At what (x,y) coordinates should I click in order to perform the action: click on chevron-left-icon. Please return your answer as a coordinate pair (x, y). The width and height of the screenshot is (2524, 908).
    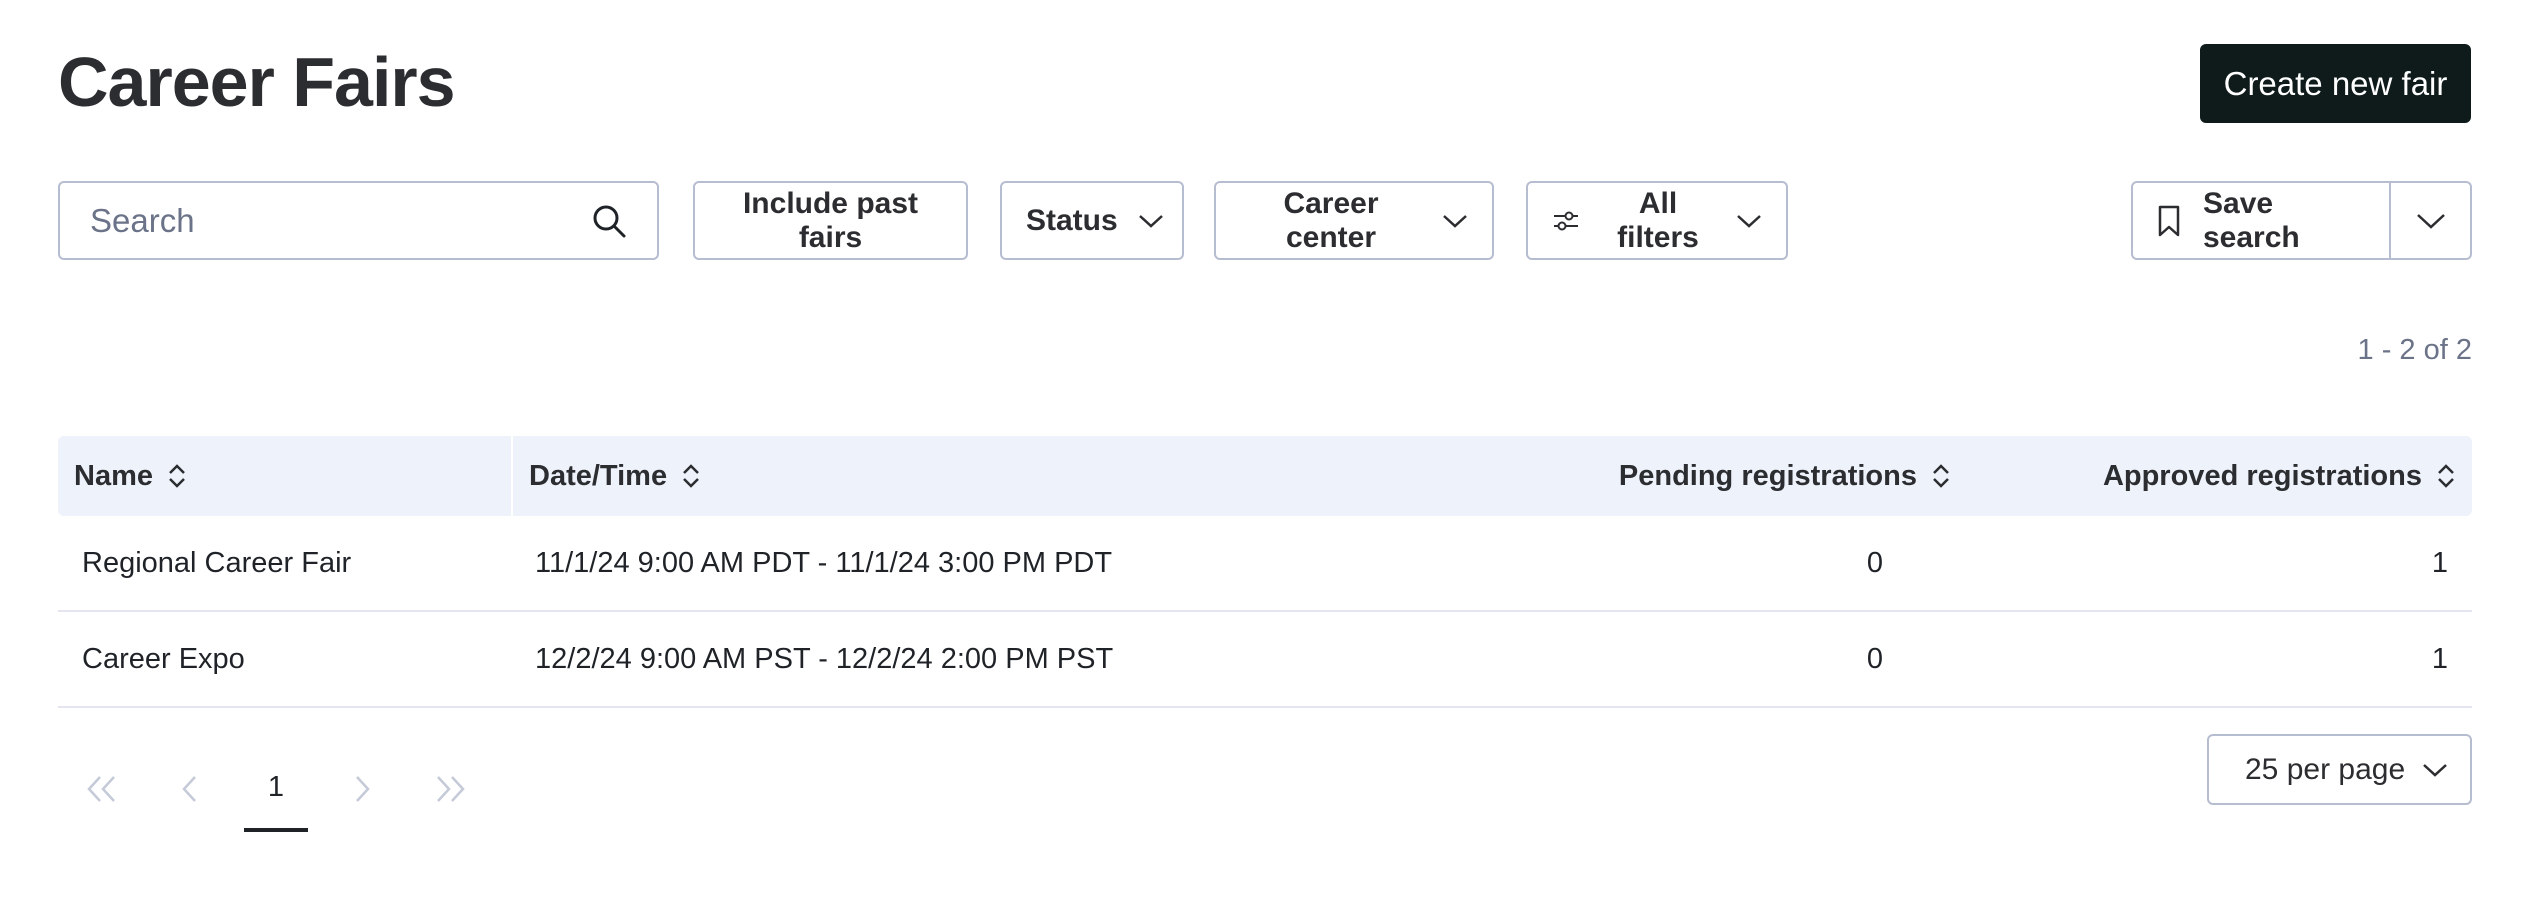
    Looking at the image, I should click on (190, 789).